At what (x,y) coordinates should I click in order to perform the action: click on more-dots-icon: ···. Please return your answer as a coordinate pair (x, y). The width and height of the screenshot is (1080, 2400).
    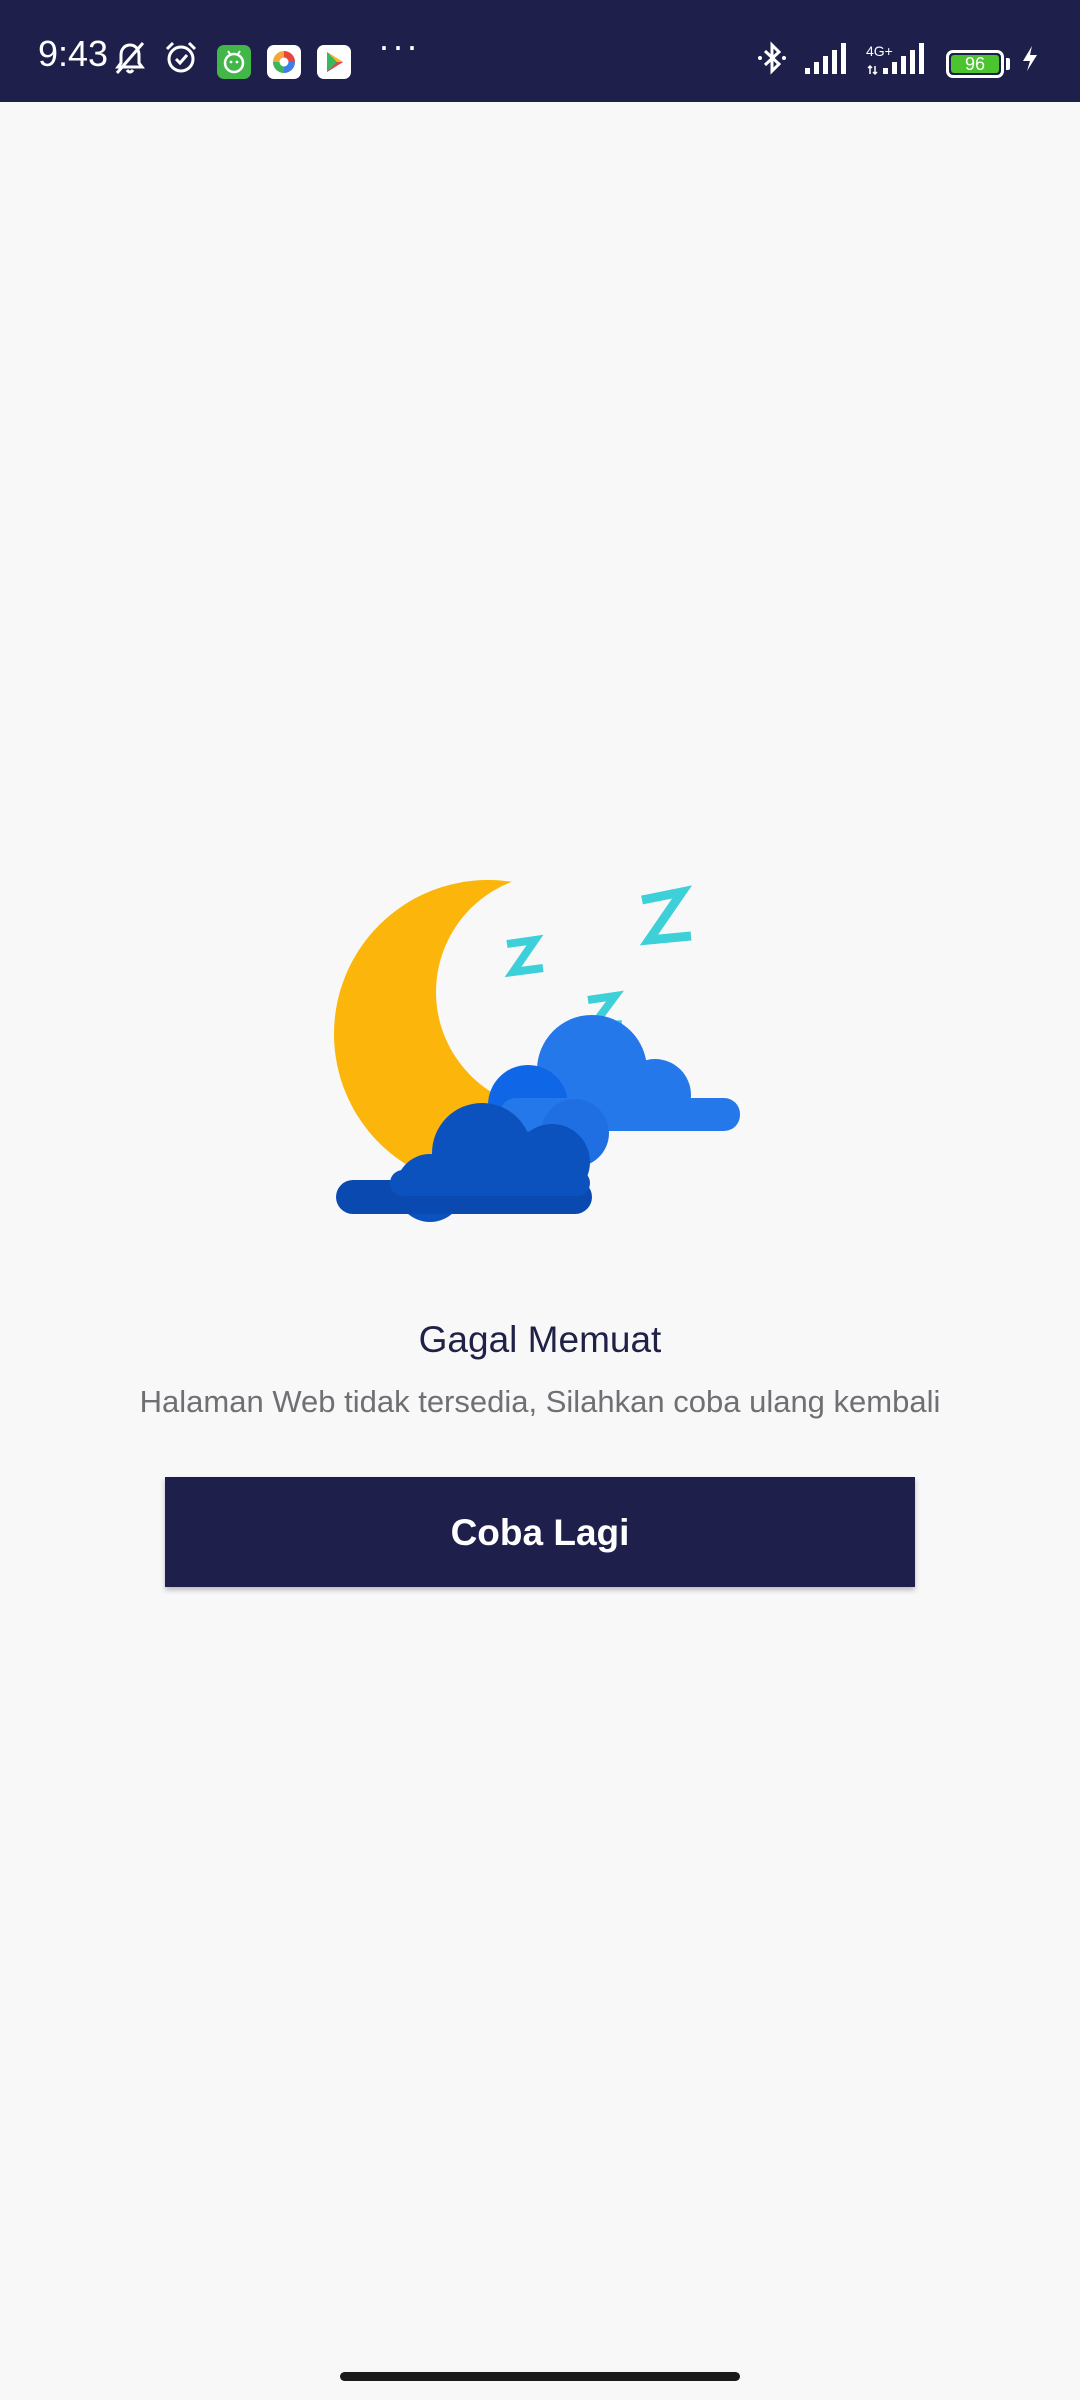
    Looking at the image, I should click on (399, 45).